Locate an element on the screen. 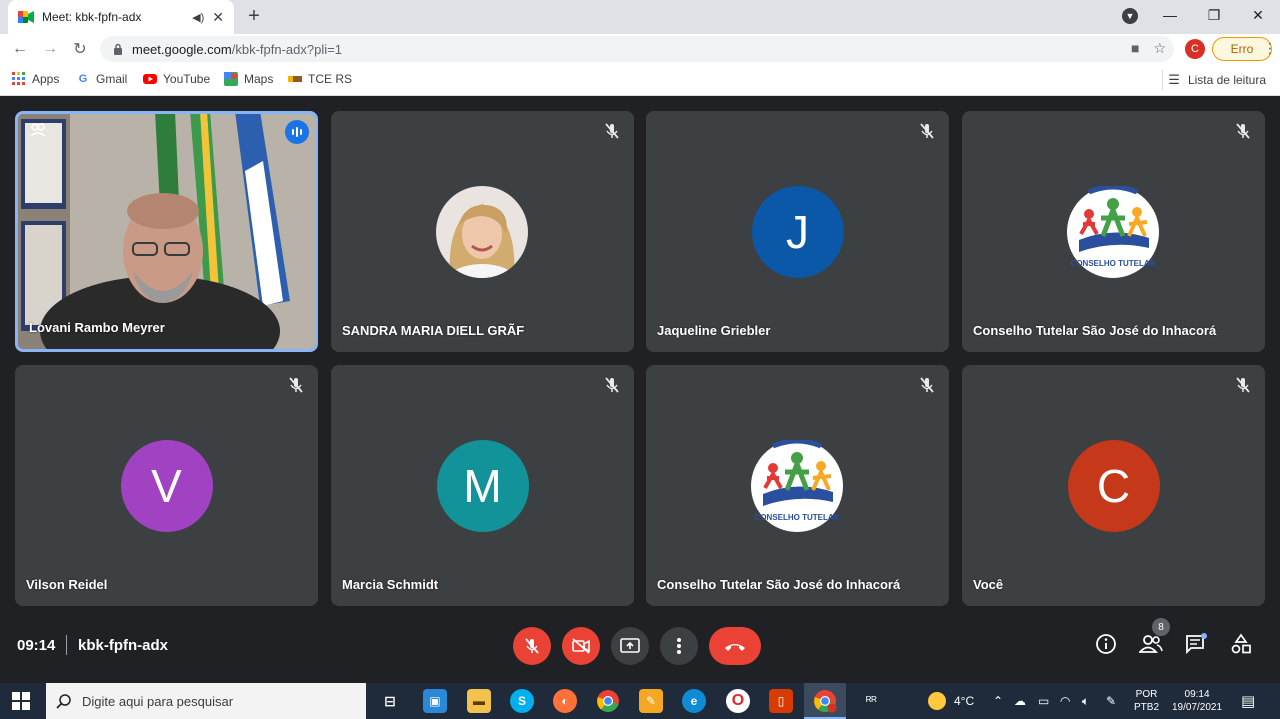 Image resolution: width=1280 pixels, height=719 pixels. language-top: POR is located at coordinates (1146, 694).